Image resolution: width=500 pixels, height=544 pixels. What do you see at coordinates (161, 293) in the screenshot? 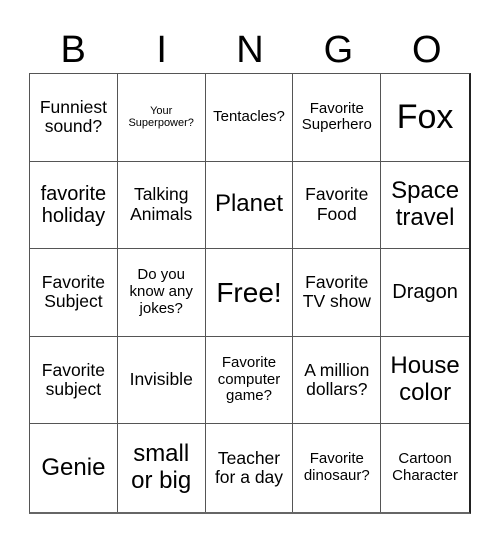
I see `bingo-cell: Do you know any jokes?` at bounding box center [161, 293].